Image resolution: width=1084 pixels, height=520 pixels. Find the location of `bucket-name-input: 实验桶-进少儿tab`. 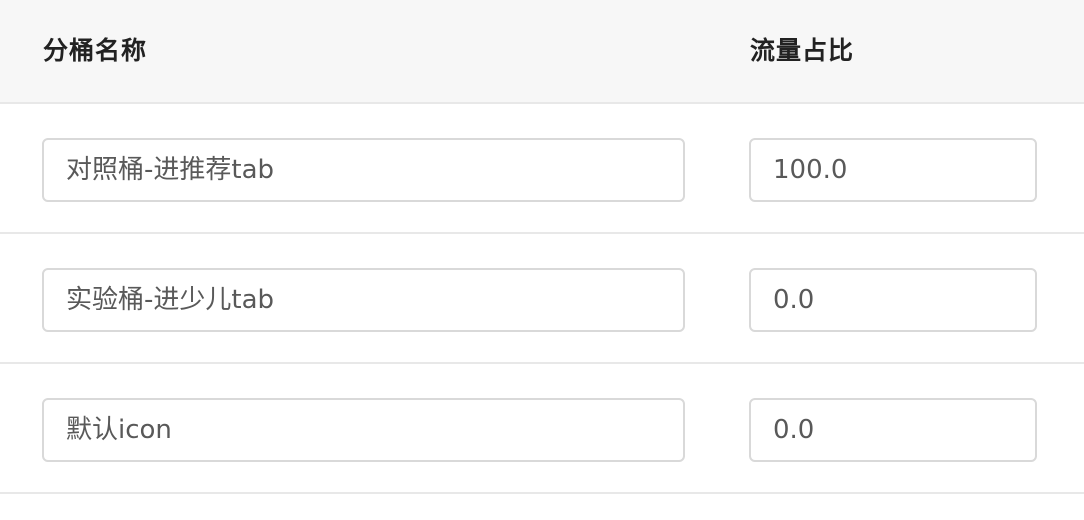

bucket-name-input: 实验桶-进少儿tab is located at coordinates (363, 300).